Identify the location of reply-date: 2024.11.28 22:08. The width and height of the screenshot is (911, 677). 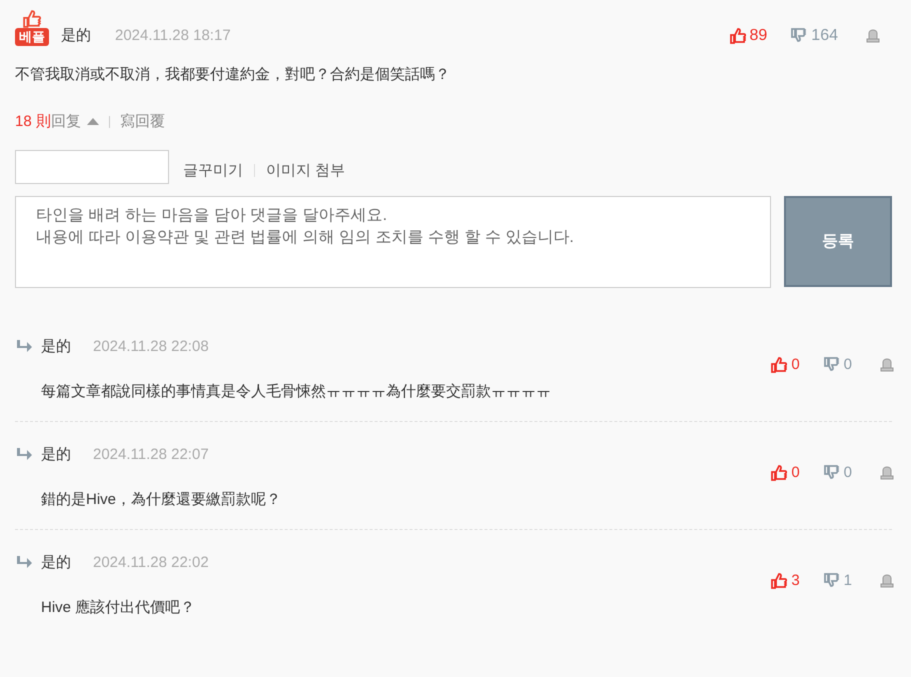
(151, 347).